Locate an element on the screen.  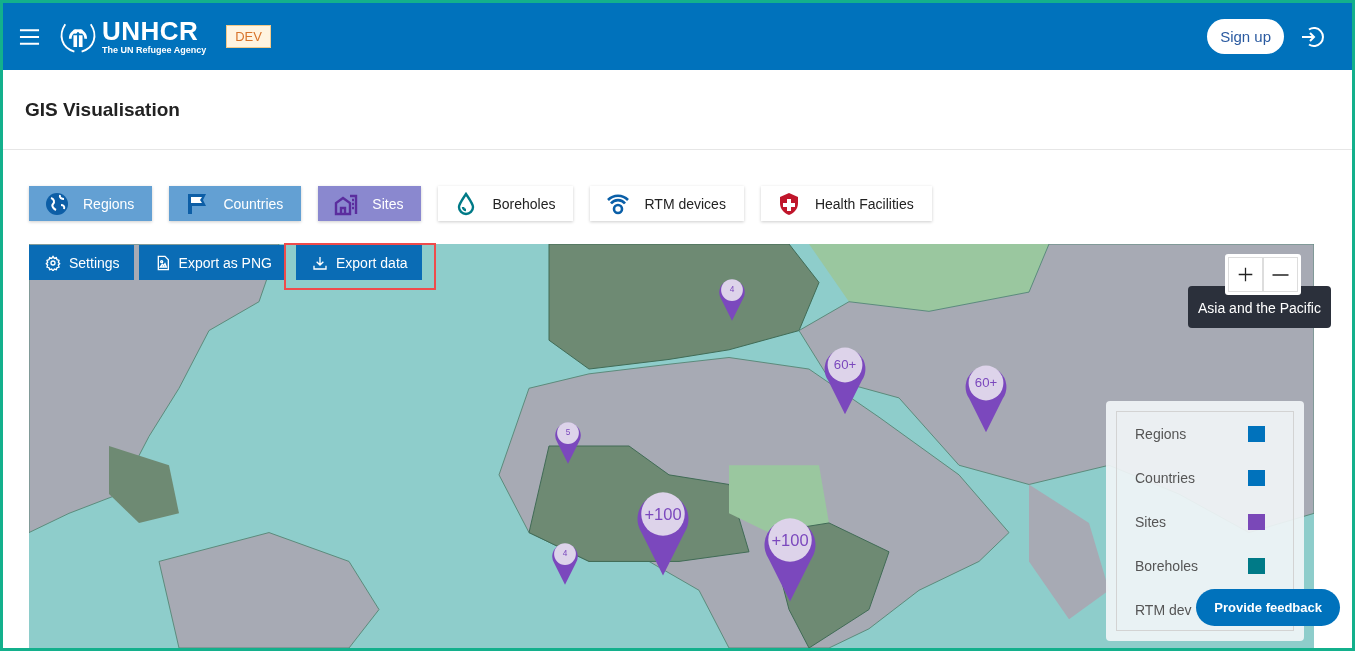
plus-icon is located at coordinates (1245, 274).